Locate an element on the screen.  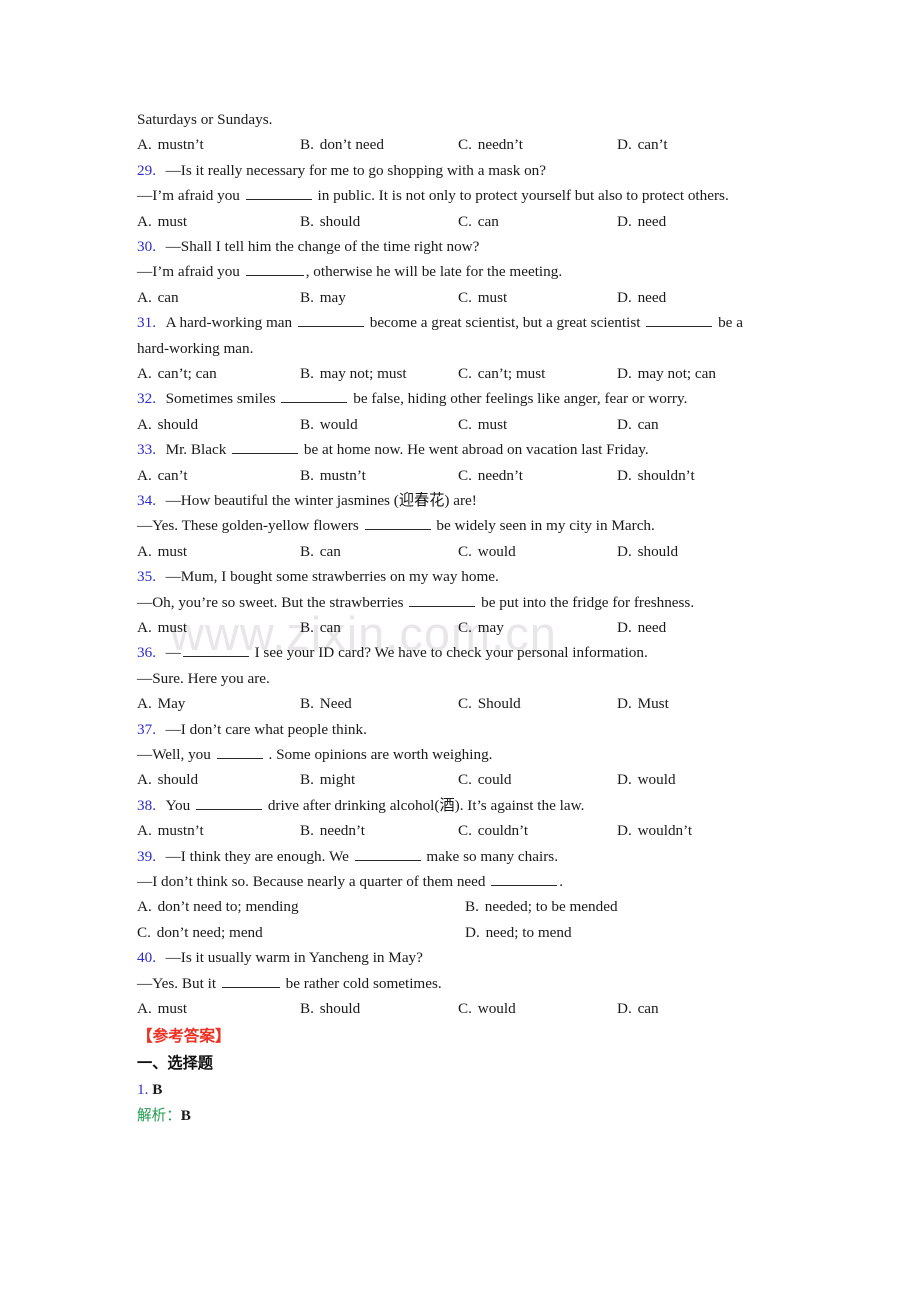
question-39-option-a: A don’t need to; mending is located at coordinates (218, 906).